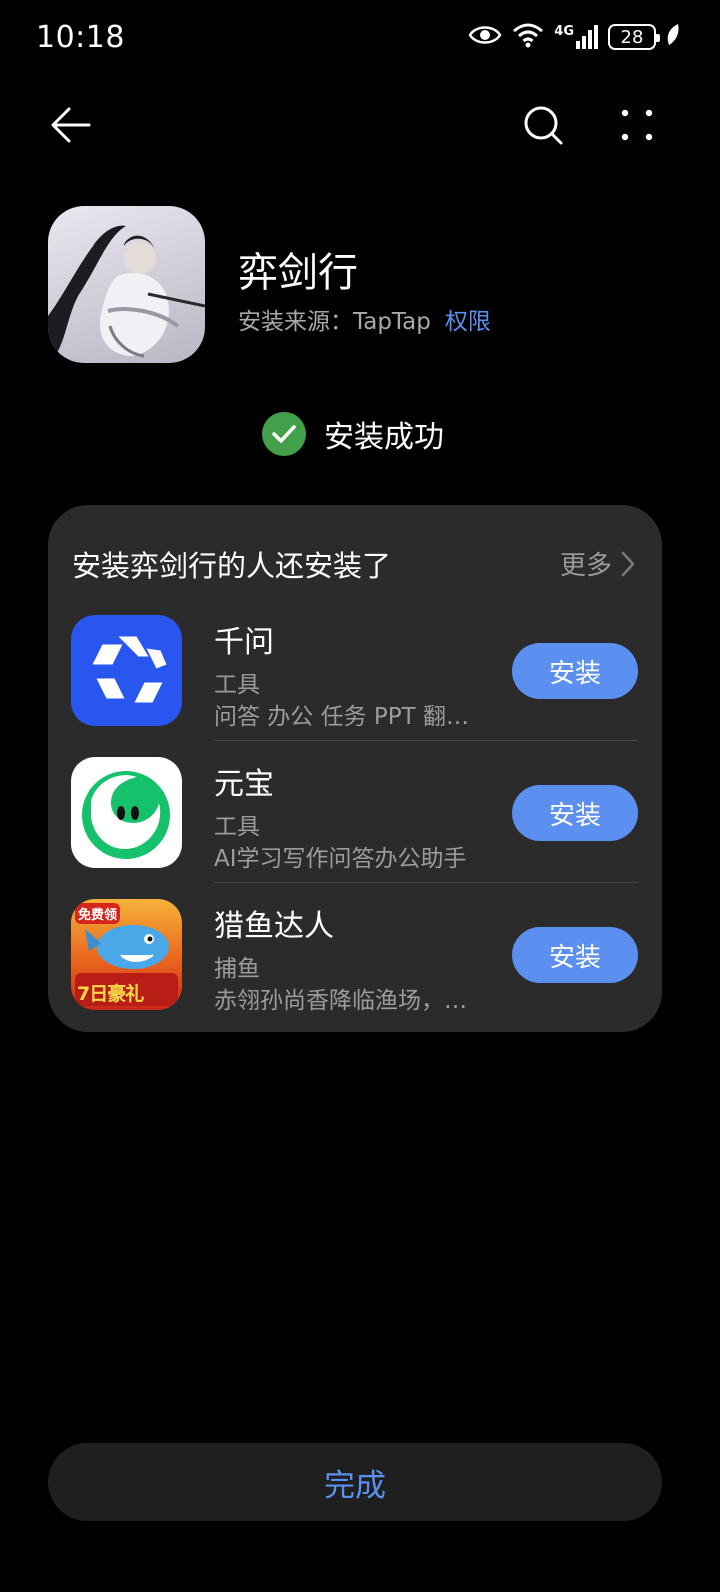  Describe the element at coordinates (360, 39) in the screenshot. I see `status-bar: 10:18 4G 28` at that location.